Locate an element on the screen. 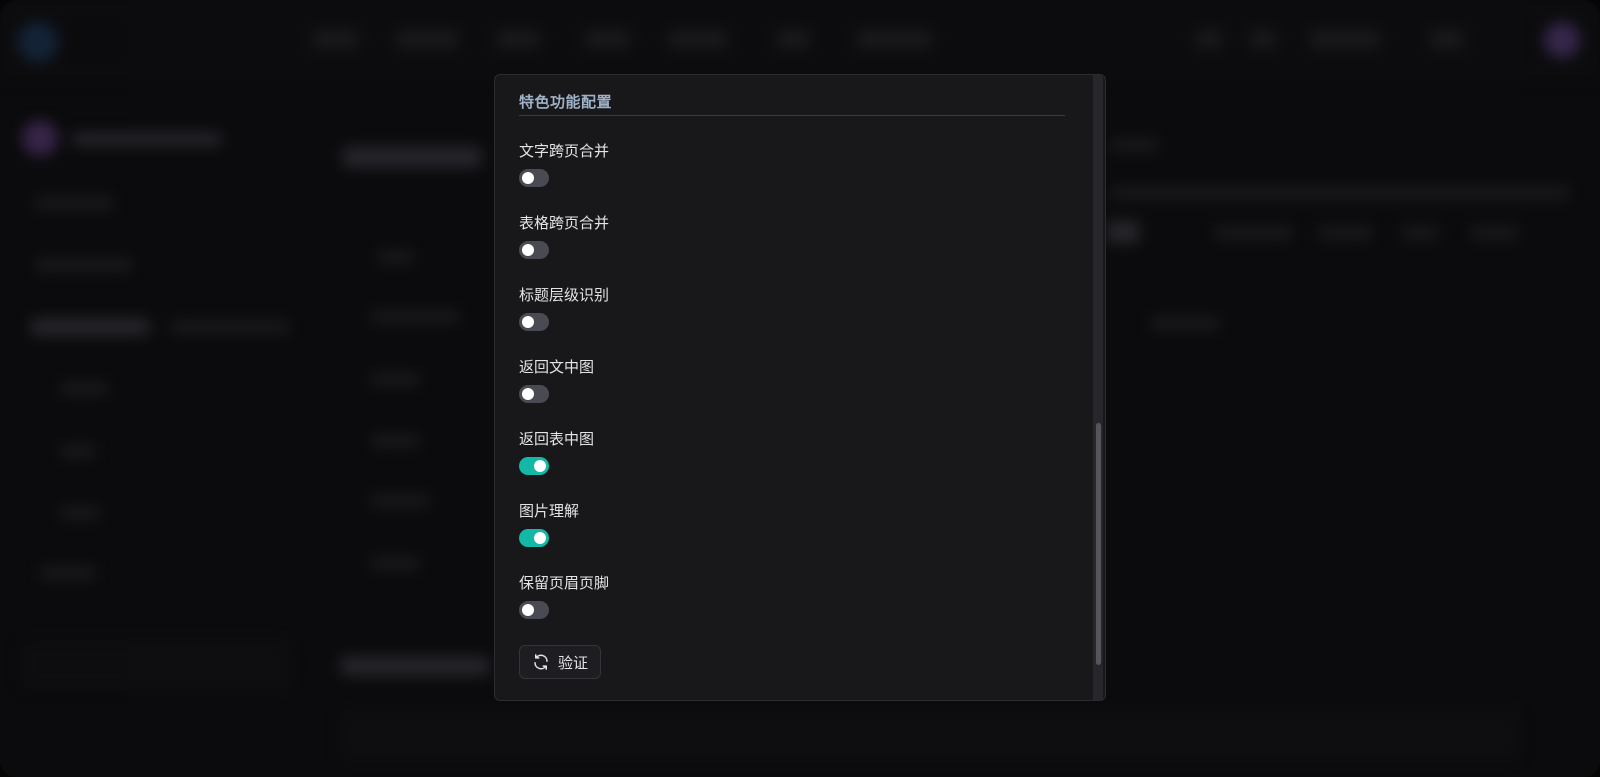 The height and width of the screenshot is (777, 1600). text-cross-page-merge-toggle is located at coordinates (534, 178).